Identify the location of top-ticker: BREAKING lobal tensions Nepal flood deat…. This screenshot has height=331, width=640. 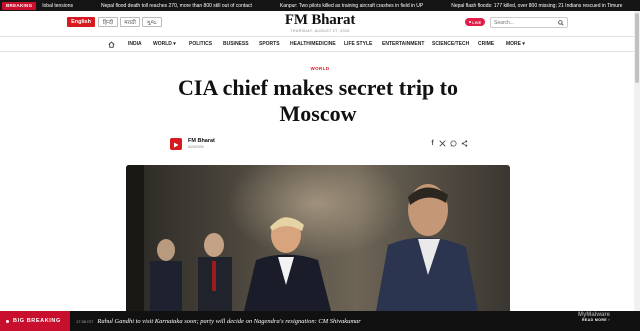
(320, 5).